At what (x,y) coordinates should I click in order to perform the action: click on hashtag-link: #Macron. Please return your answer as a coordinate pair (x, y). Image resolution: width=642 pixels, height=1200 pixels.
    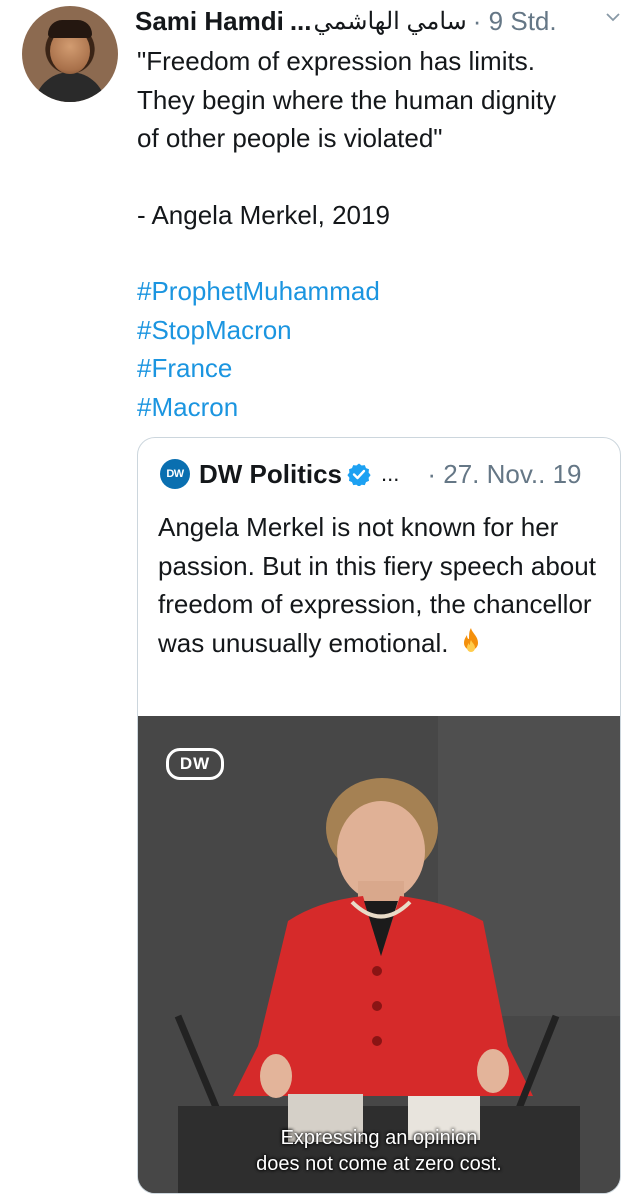
    Looking at the image, I should click on (377, 407).